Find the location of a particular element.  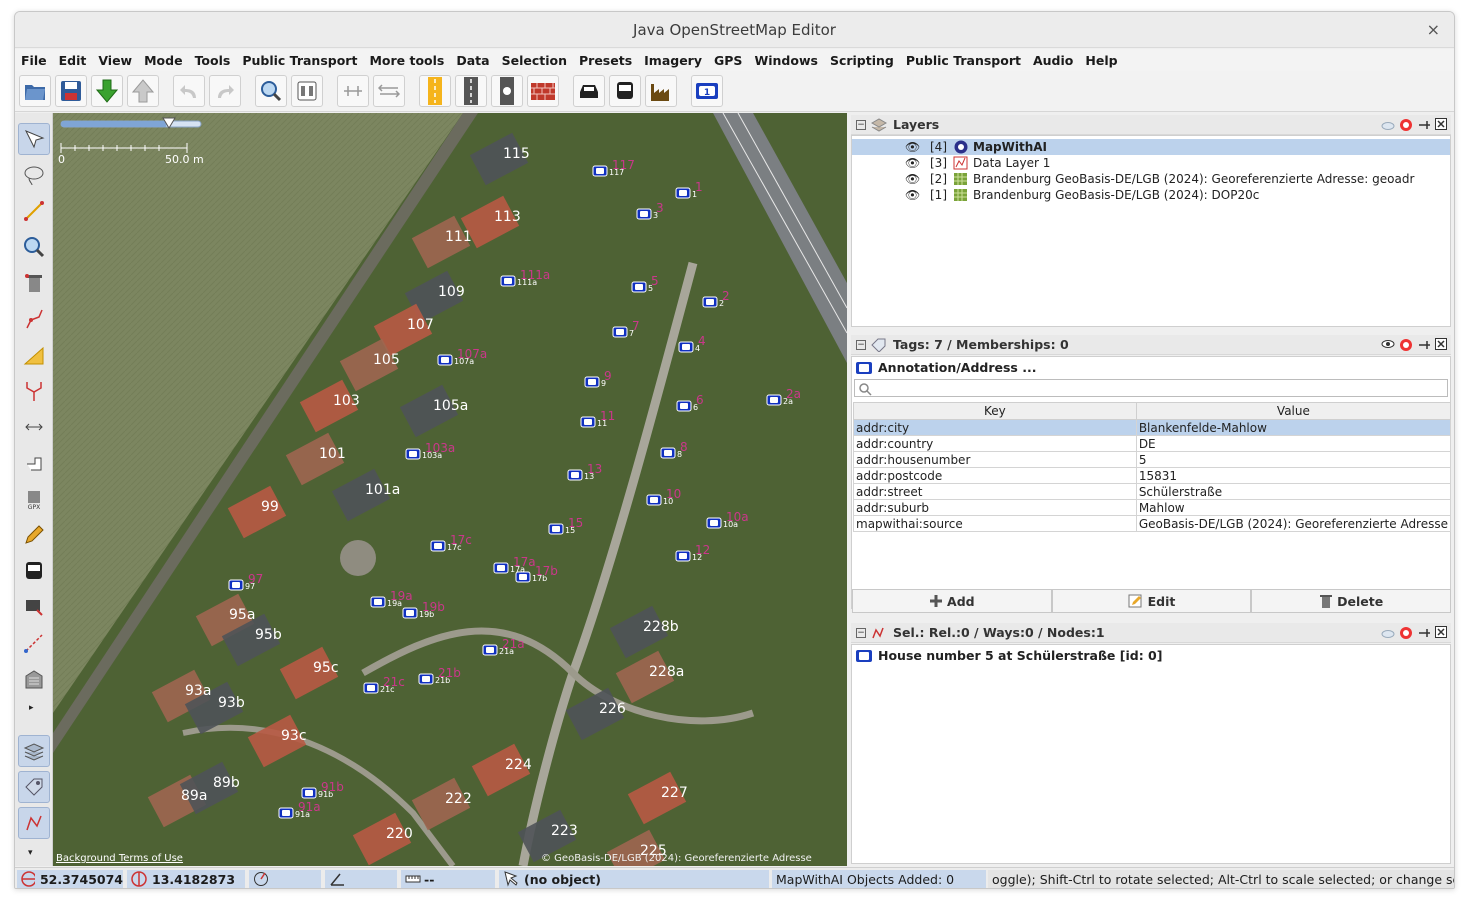

table-row: addr:suburb Mahlow is located at coordinates (1152, 507).